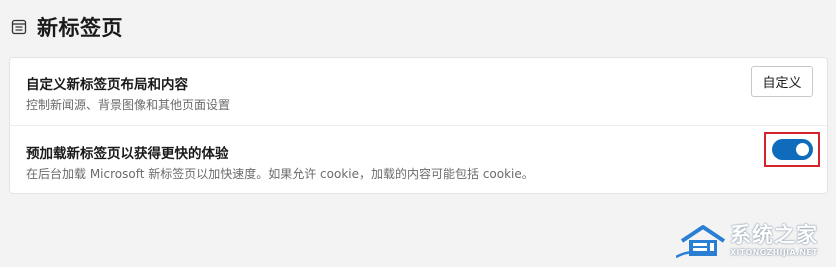 This screenshot has height=267, width=836. What do you see at coordinates (19, 27) in the screenshot?
I see `new-tab-page-icon` at bounding box center [19, 27].